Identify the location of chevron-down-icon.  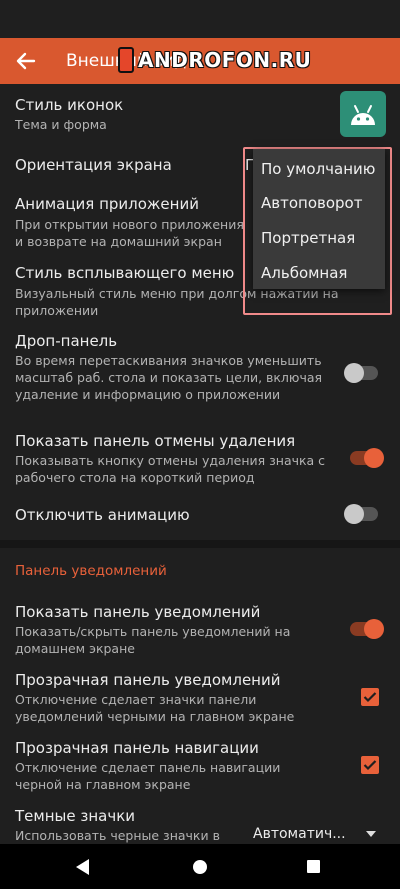
(371, 834).